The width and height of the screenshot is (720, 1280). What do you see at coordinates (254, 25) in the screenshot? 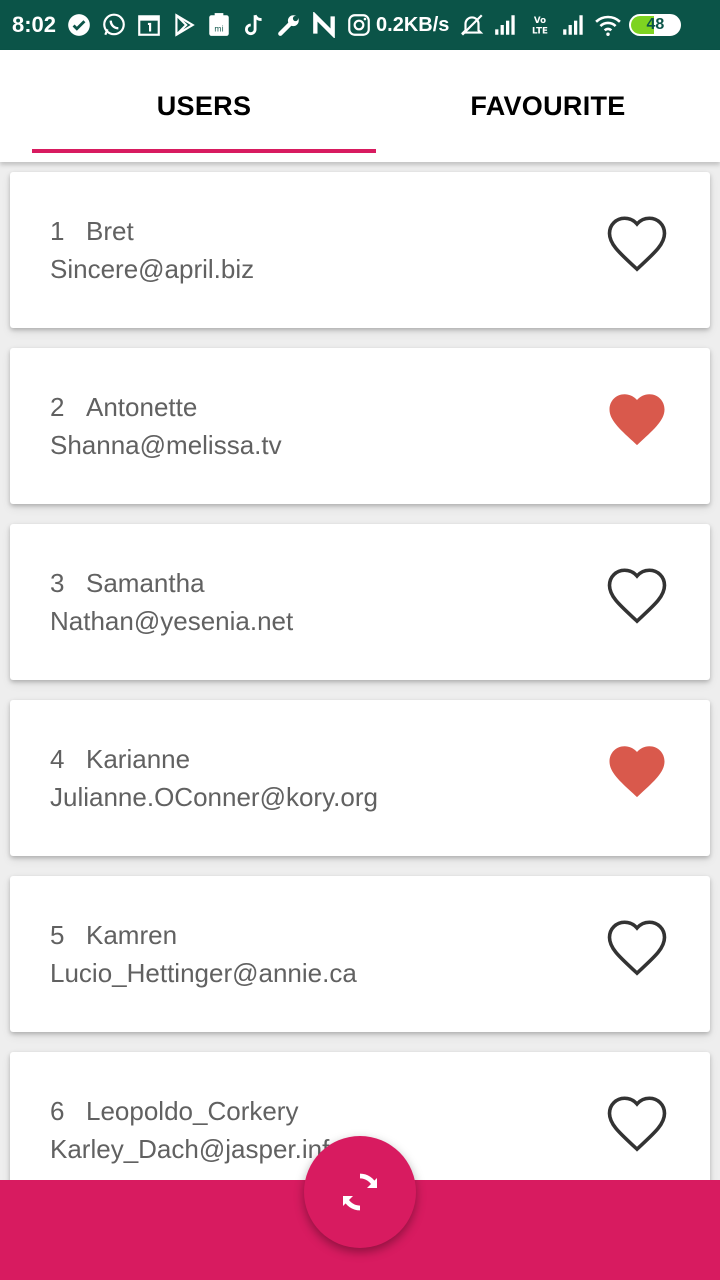
I see `tiktok-icon` at bounding box center [254, 25].